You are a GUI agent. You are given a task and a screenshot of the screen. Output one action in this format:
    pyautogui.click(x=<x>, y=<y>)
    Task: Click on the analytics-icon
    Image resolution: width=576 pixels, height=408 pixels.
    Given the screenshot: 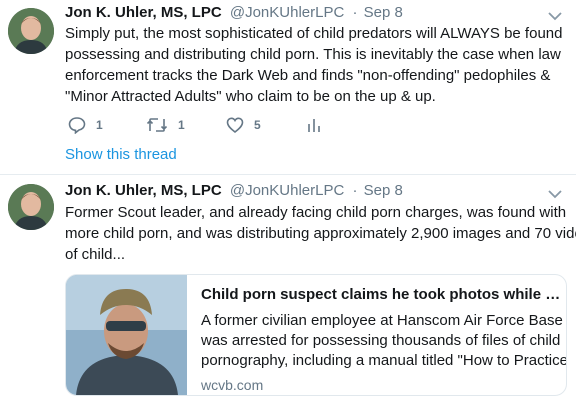 What is the action you would take?
    pyautogui.click(x=314, y=125)
    